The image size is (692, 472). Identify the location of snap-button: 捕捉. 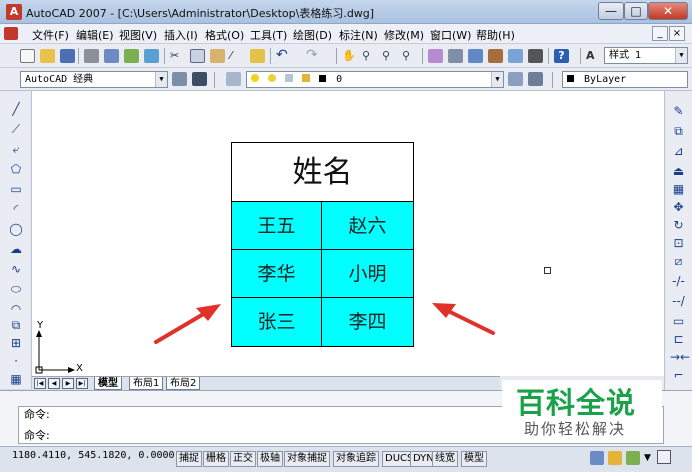
(189, 459).